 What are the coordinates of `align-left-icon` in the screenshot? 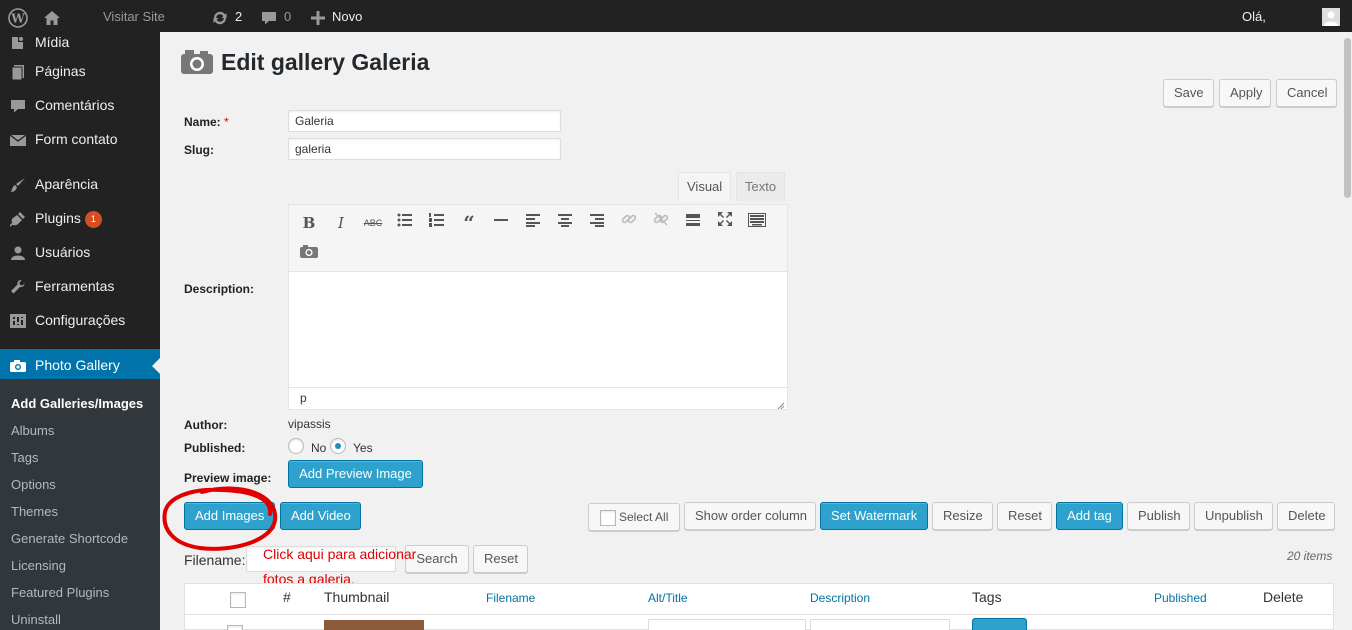 It's located at (533, 223).